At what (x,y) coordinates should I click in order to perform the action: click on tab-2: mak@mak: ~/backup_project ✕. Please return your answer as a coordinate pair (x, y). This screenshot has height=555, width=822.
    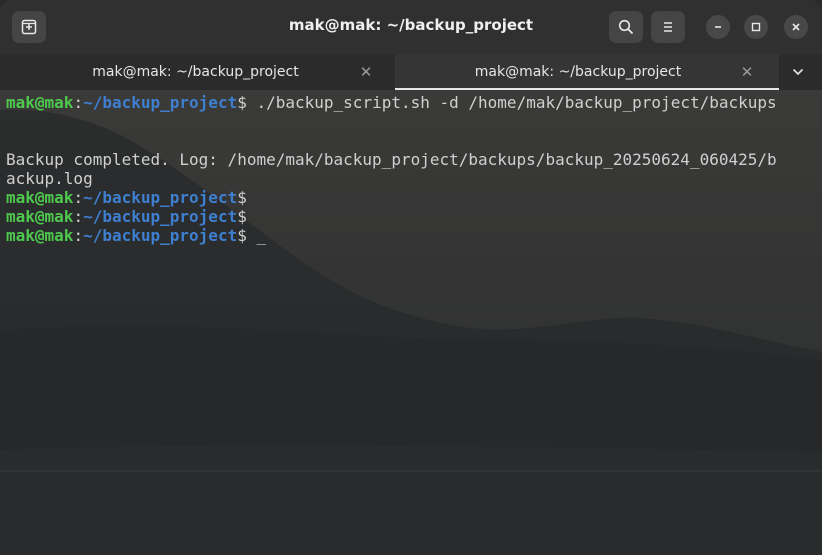
    Looking at the image, I should click on (587, 72).